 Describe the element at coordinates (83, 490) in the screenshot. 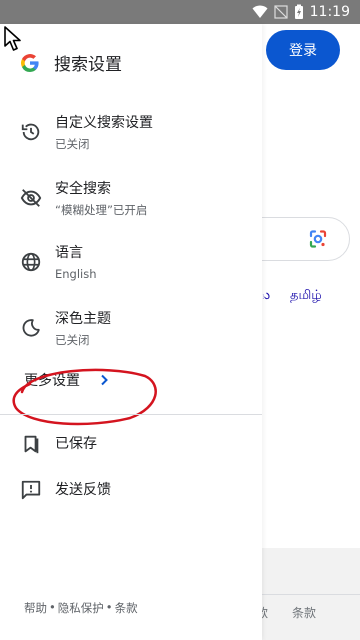

I see `menu-item-label: 发送反馈` at that location.